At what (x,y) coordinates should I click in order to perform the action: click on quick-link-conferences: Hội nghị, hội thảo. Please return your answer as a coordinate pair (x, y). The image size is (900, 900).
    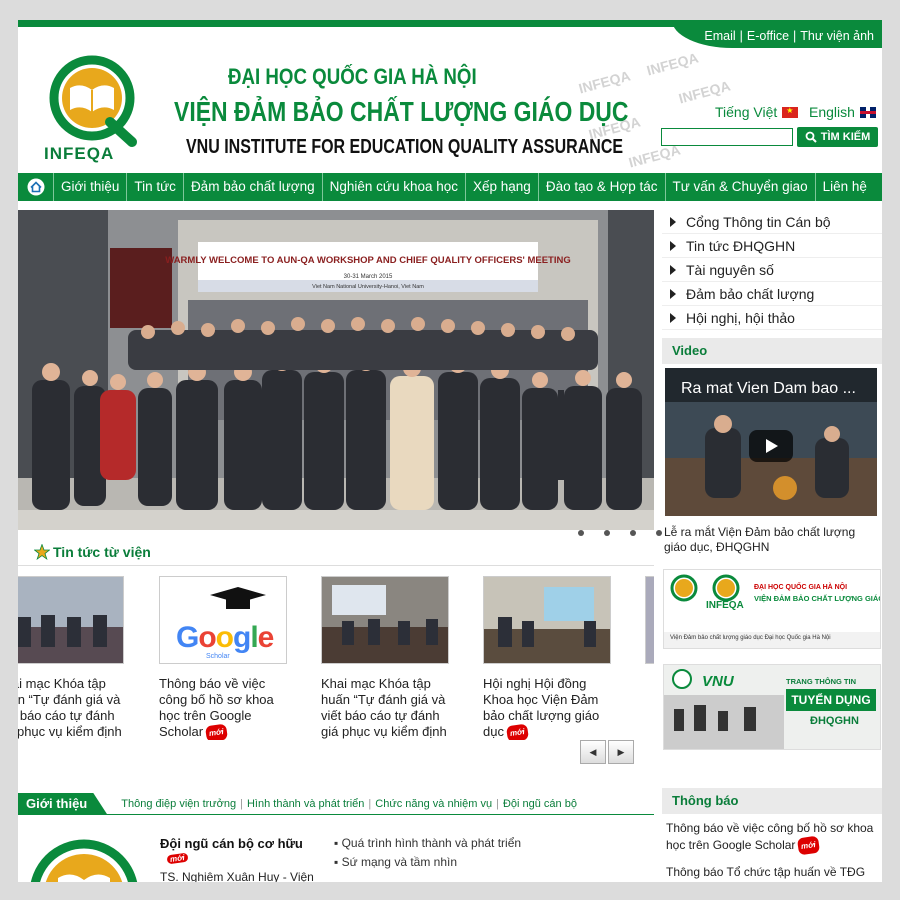
    Looking at the image, I should click on (772, 318).